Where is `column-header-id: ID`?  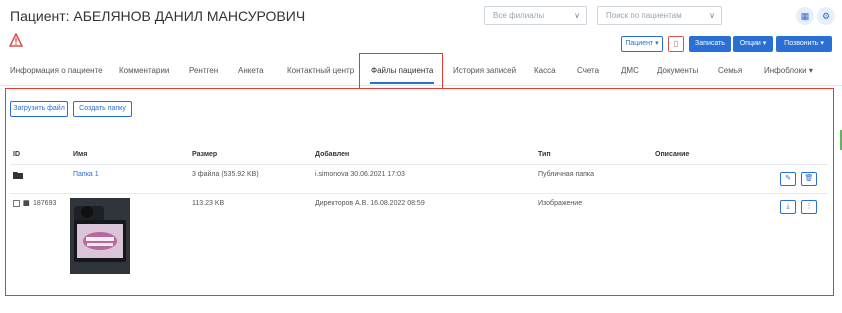 column-header-id: ID is located at coordinates (16, 154).